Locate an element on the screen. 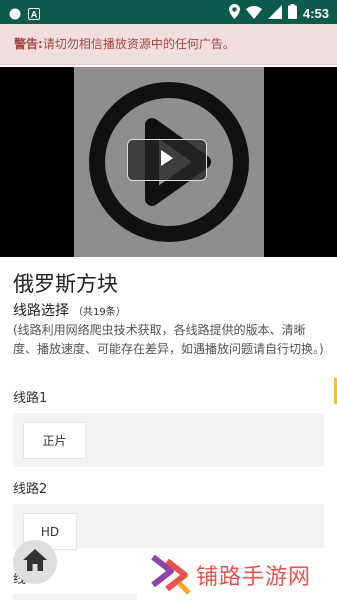 The height and width of the screenshot is (600, 337). warning-text: 请切勿相信播放资源中的任何广告。 is located at coordinates (138, 44).